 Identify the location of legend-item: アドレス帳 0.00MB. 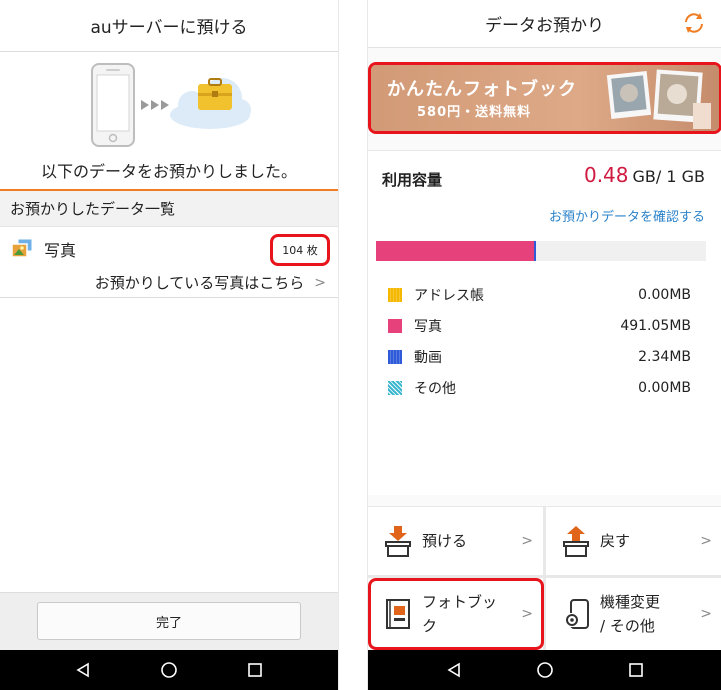
(539, 294).